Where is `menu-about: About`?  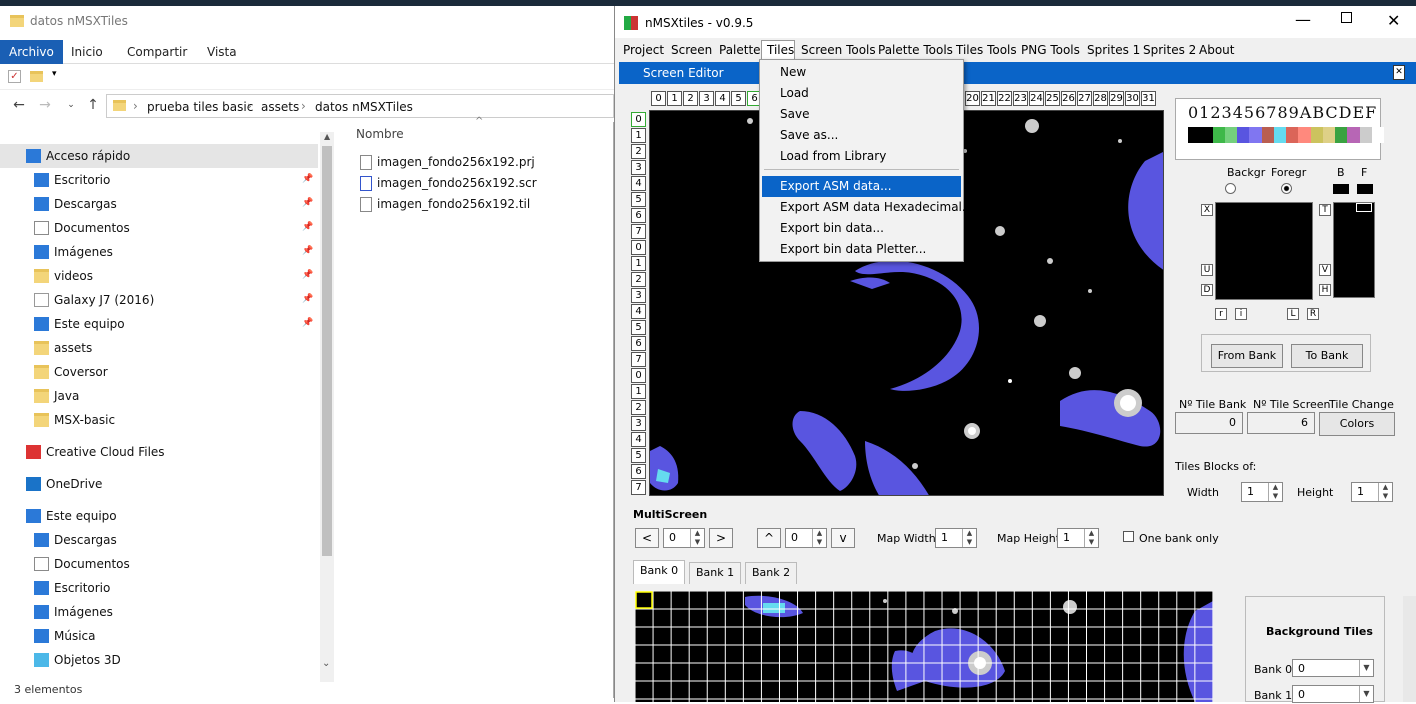 menu-about: About is located at coordinates (1216, 50).